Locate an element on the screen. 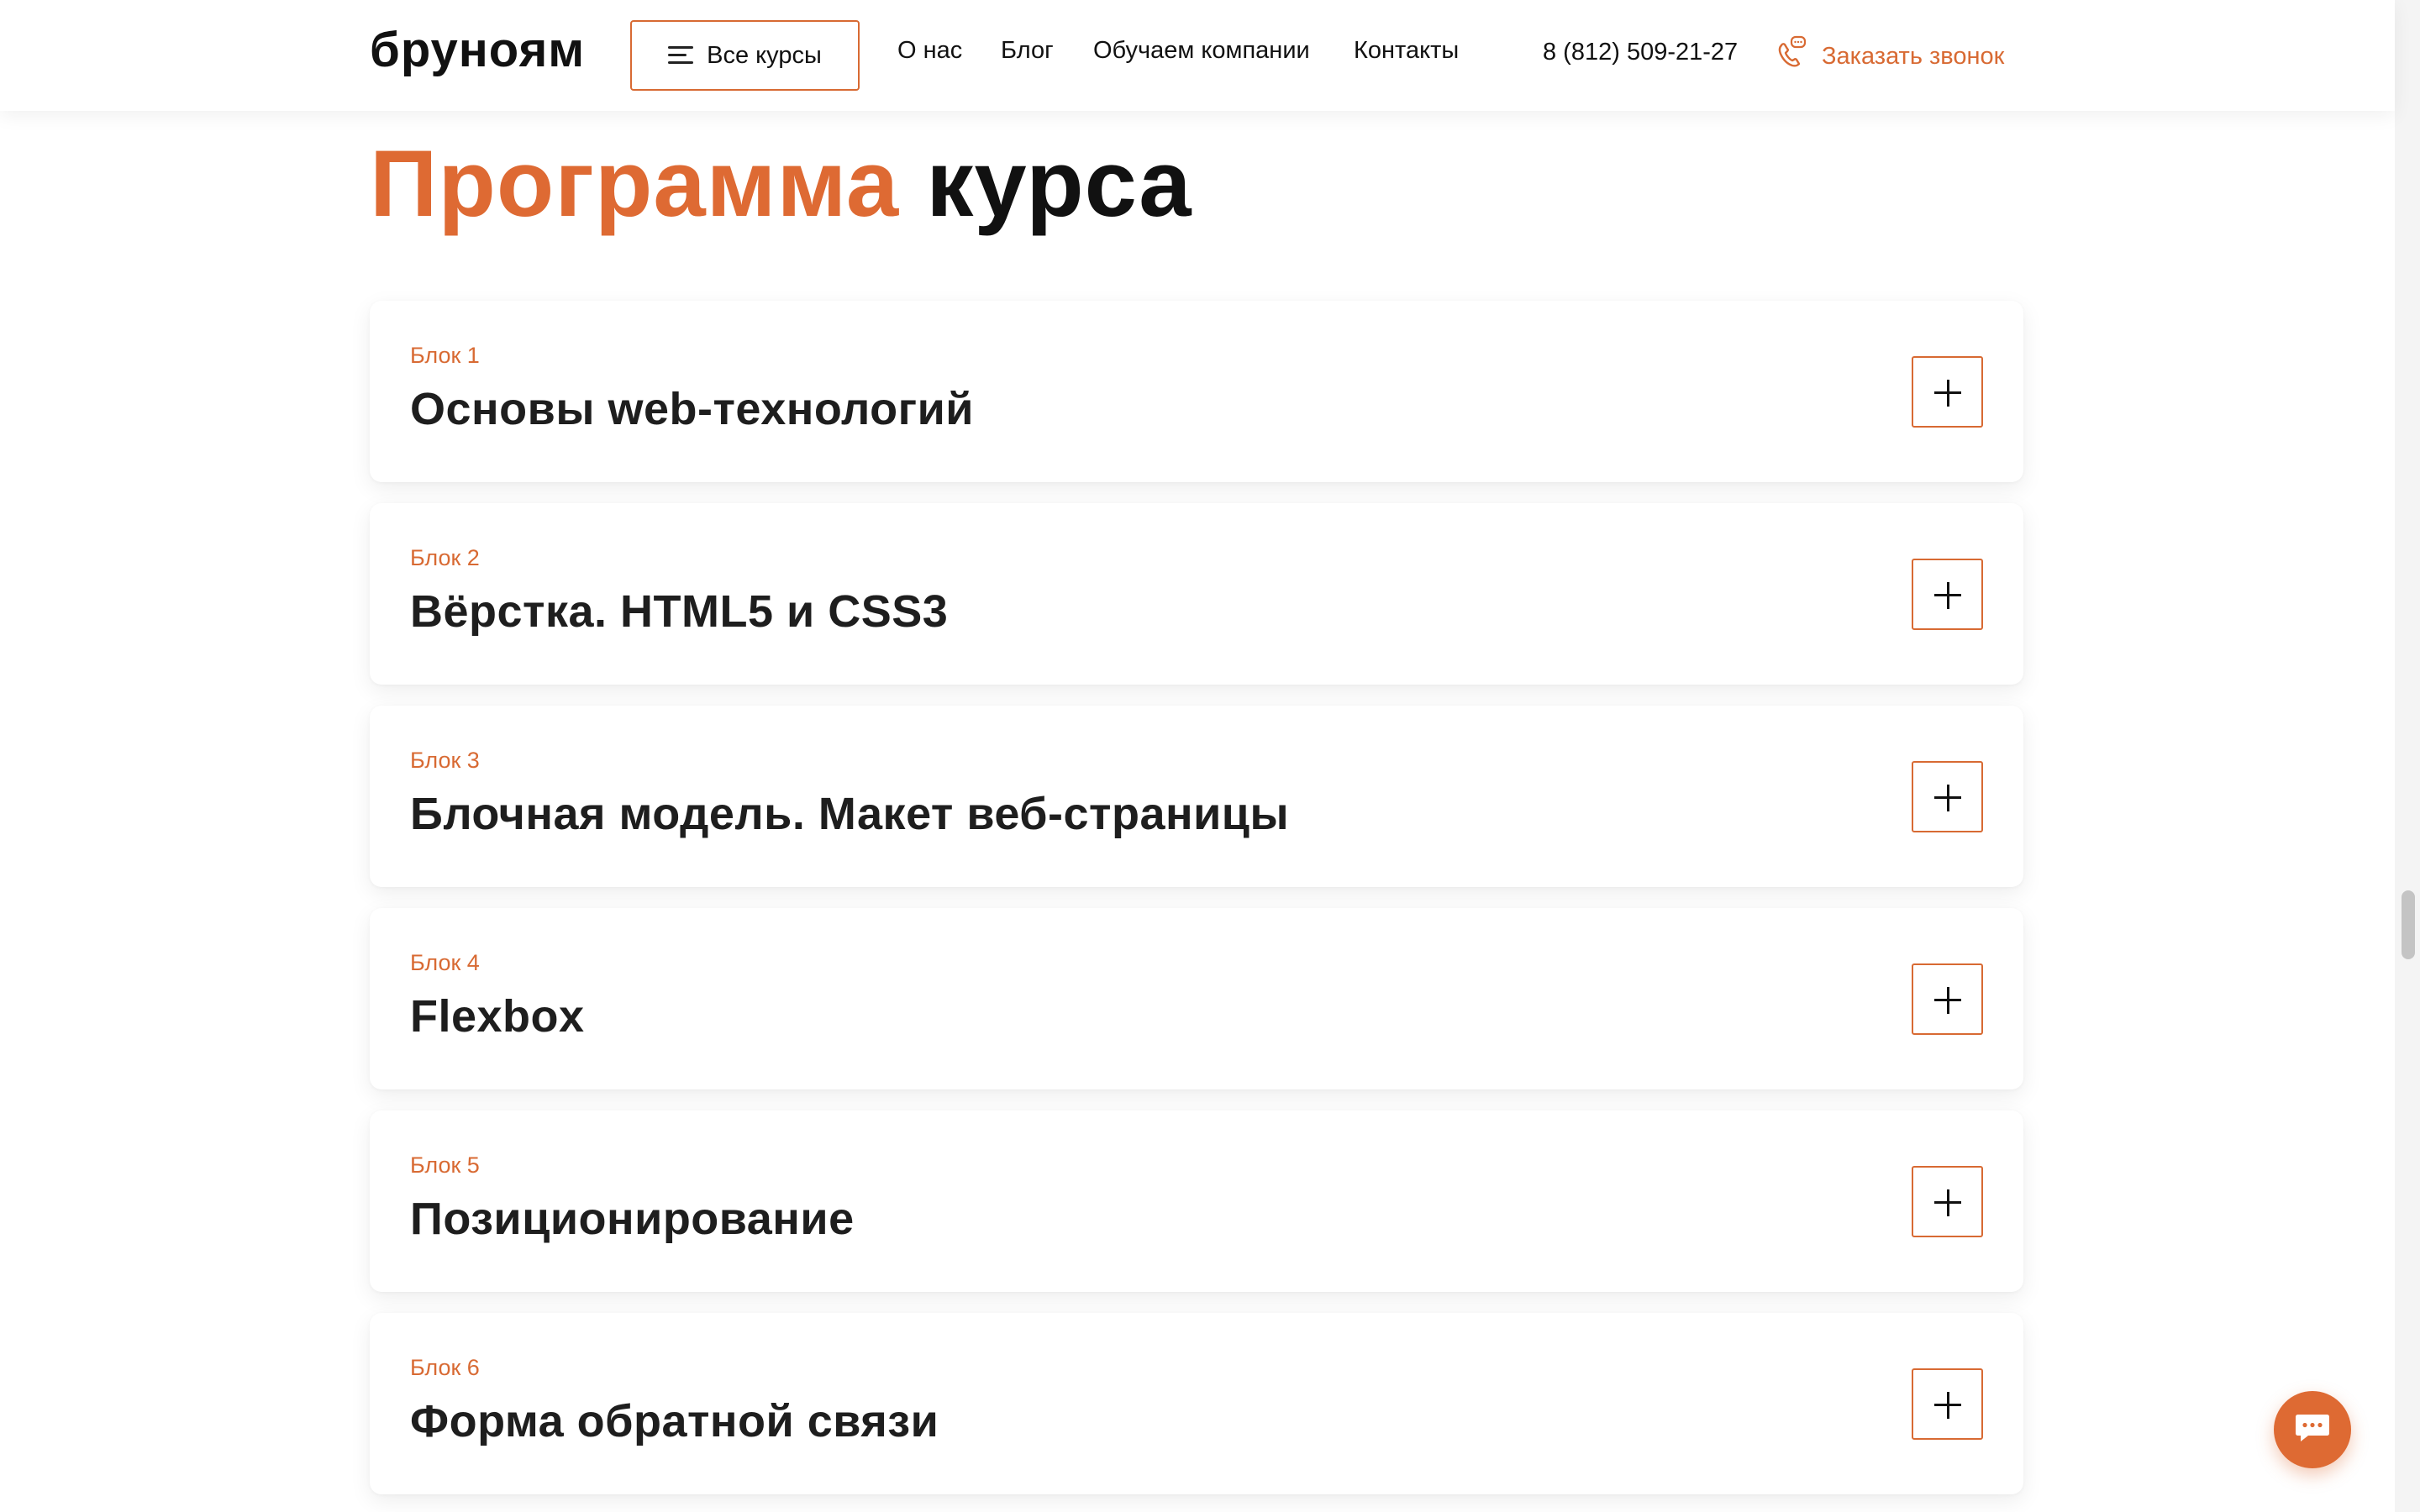  accordion-item: Блок 6 Форма обратной связи is located at coordinates (1196, 1403).